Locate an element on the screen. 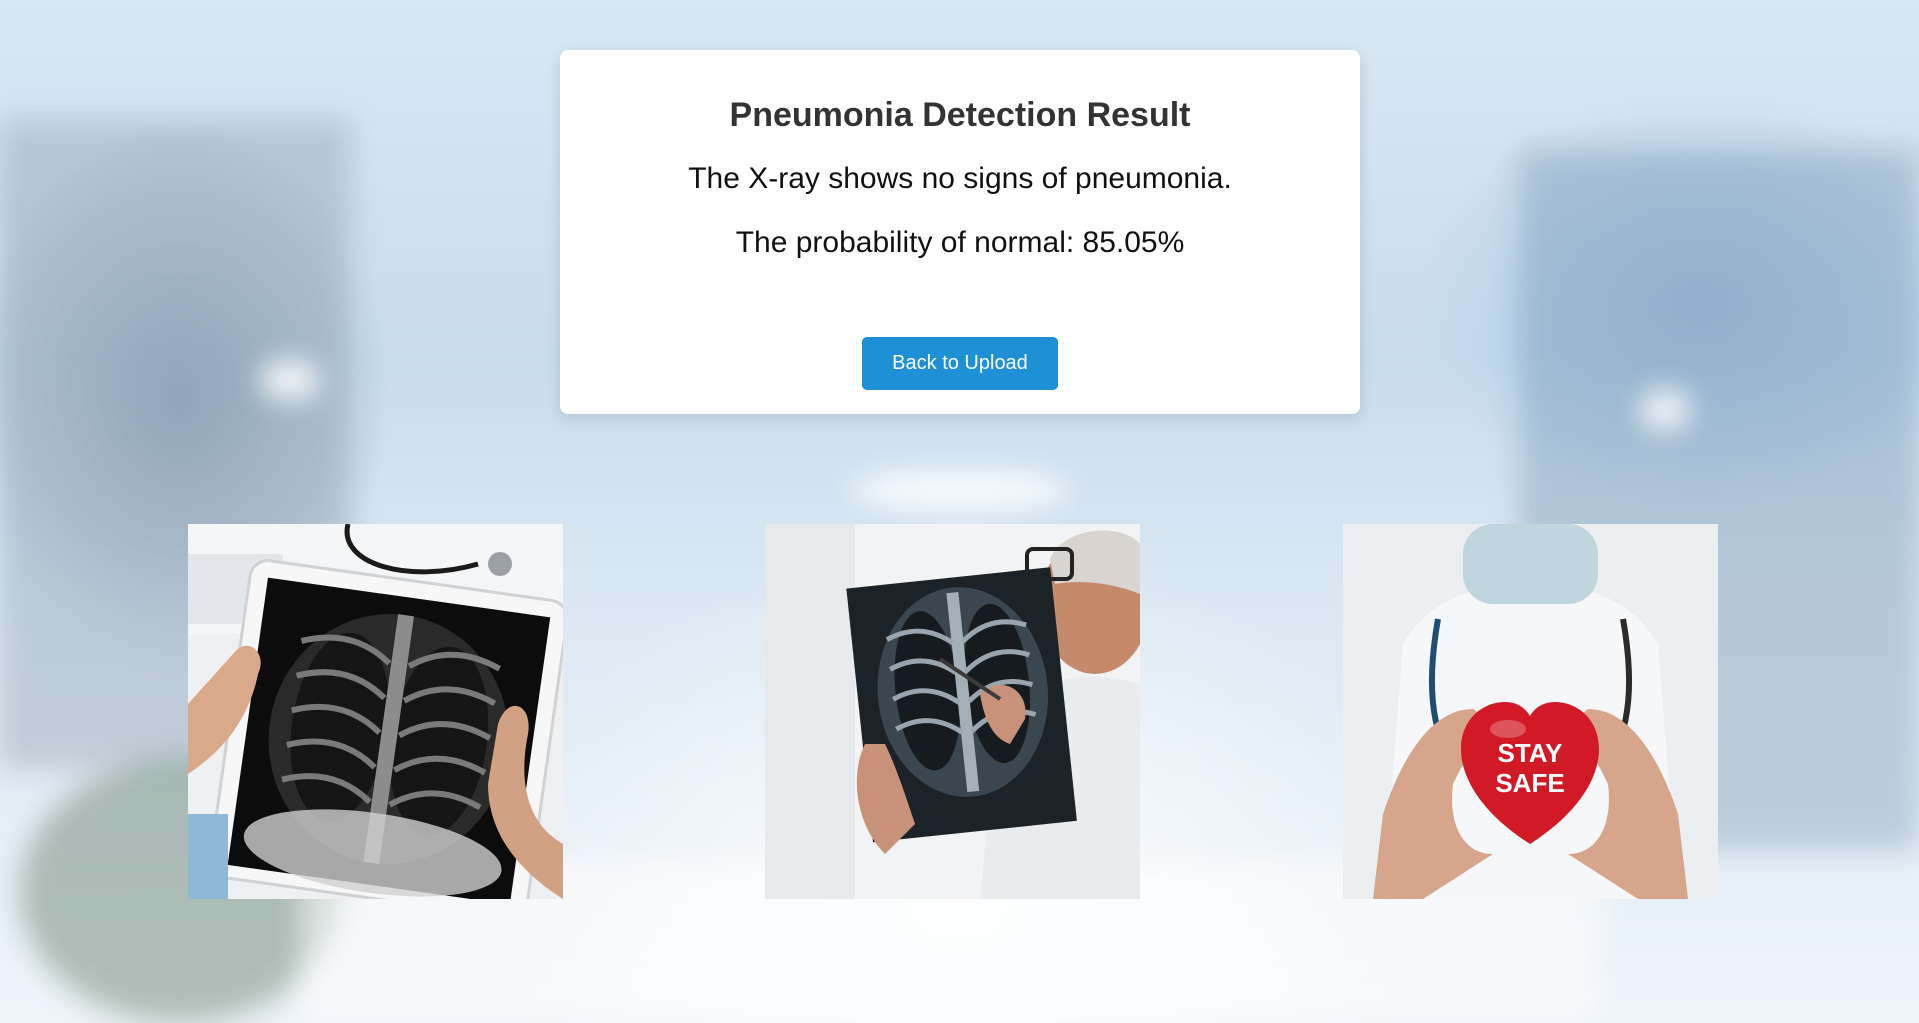 The image size is (1919, 1023). back-to-upload-button: Back to Upload is located at coordinates (960, 363).